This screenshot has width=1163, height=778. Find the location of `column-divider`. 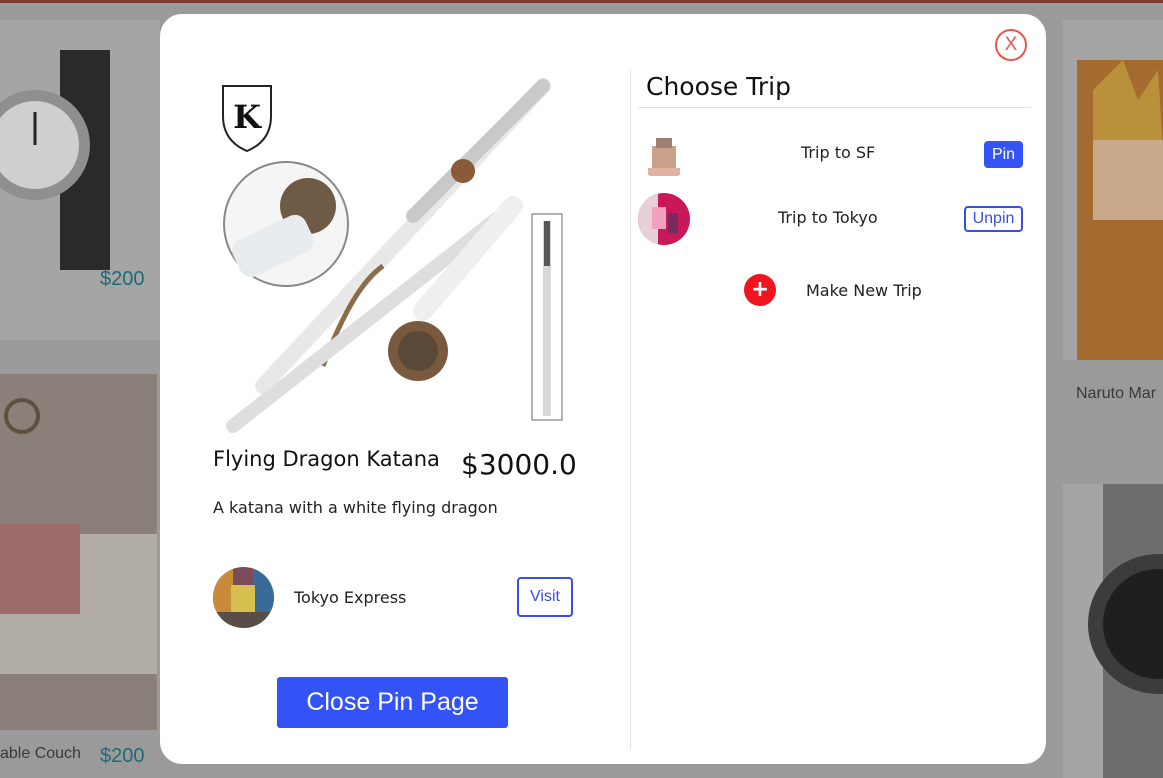

column-divider is located at coordinates (630, 409).